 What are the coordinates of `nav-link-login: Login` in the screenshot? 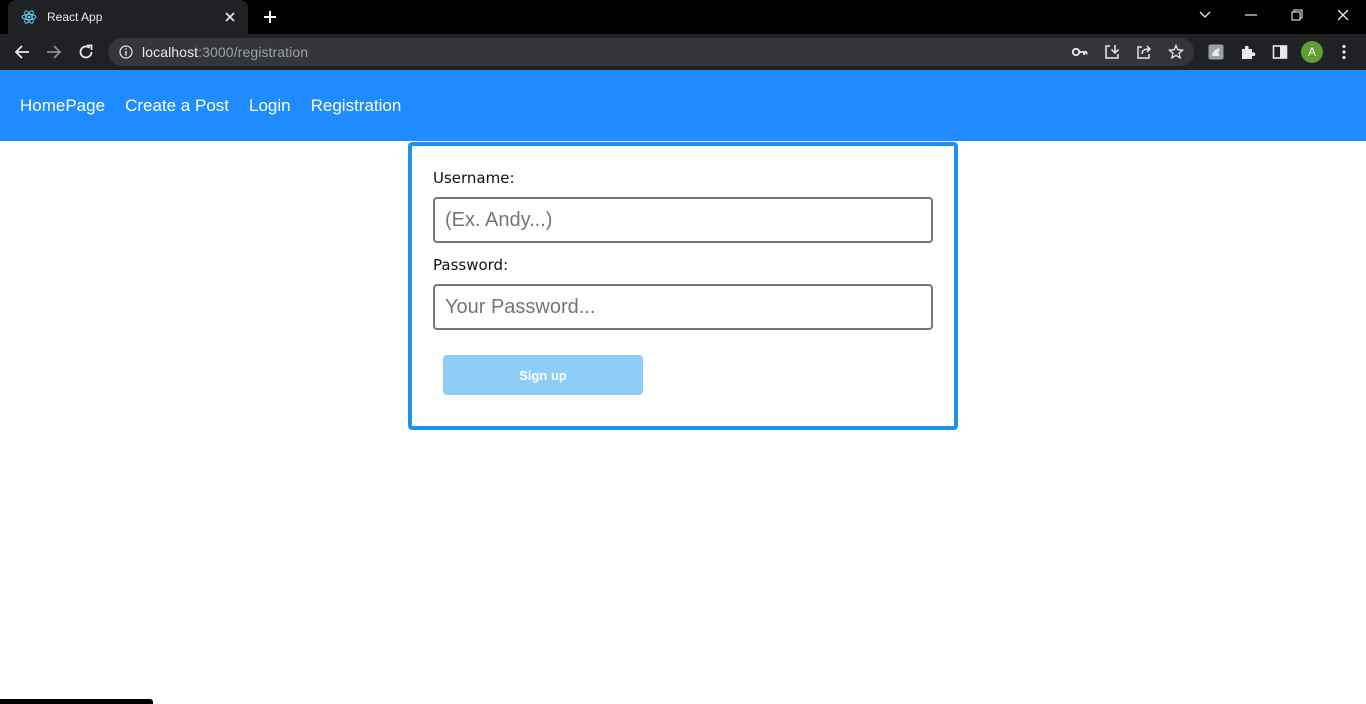 It's located at (270, 106).